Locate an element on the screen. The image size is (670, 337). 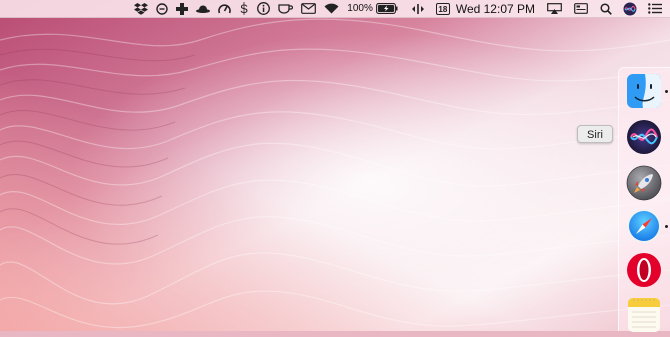
dock-item-safari is located at coordinates (644, 226).